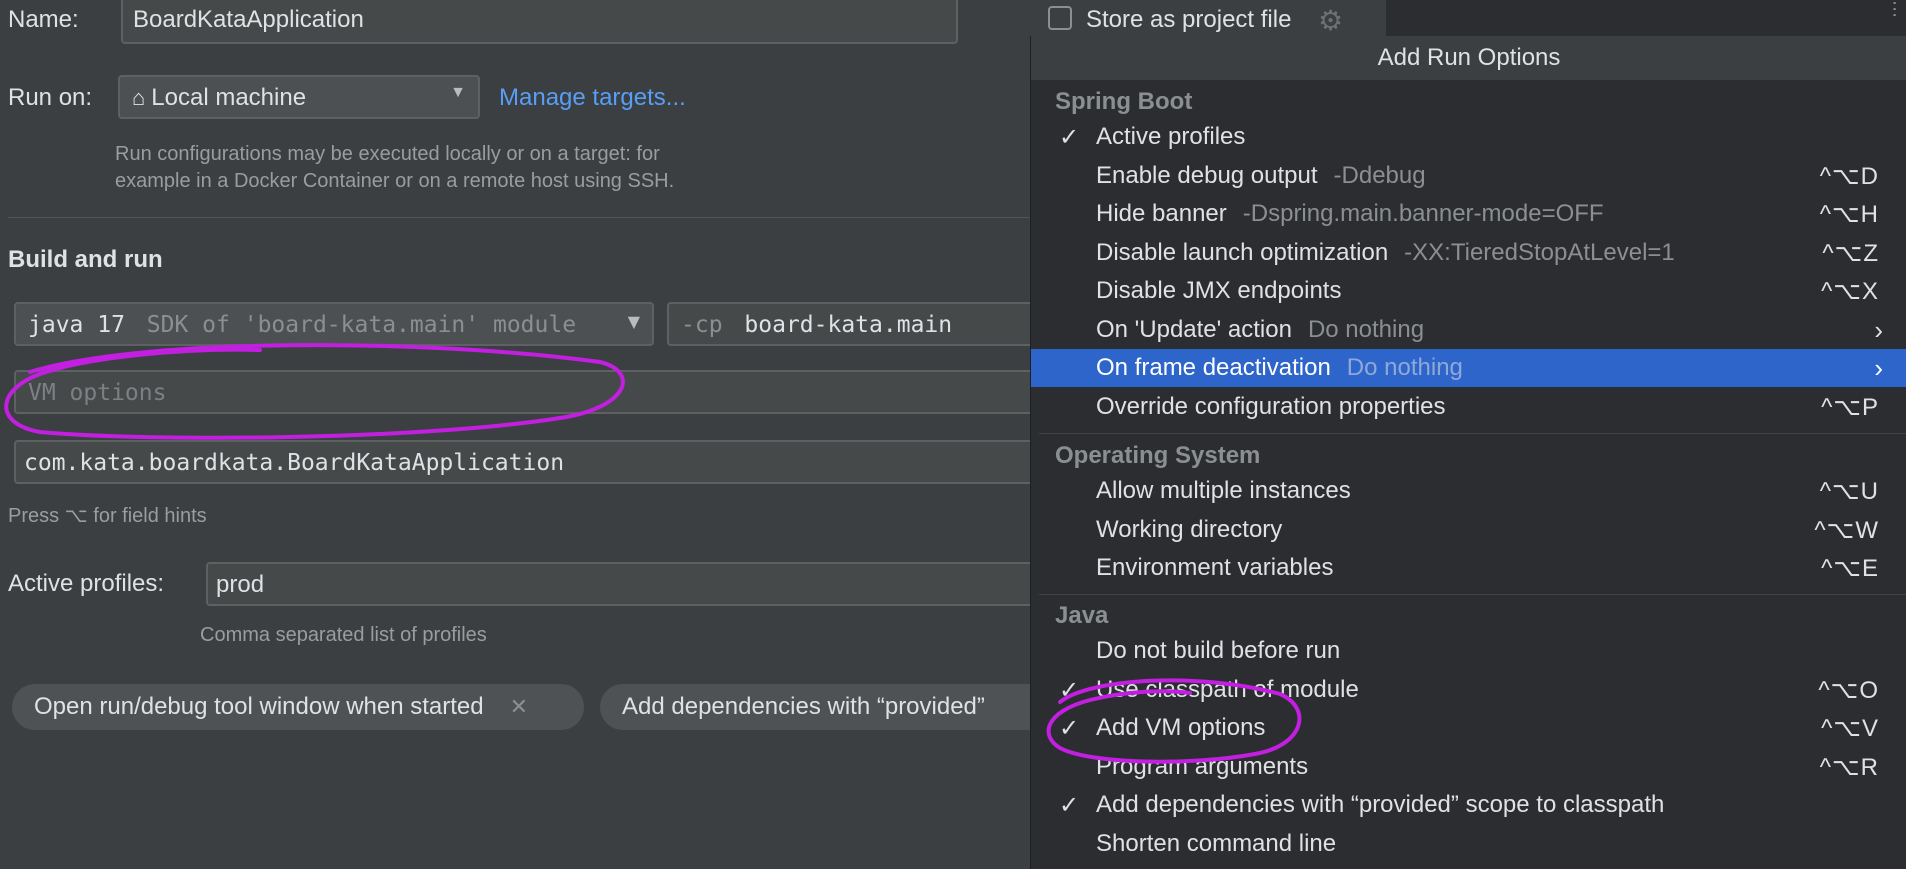  Describe the element at coordinates (1850, 253) in the screenshot. I see `option-shortcut: ^⌥Z` at that location.